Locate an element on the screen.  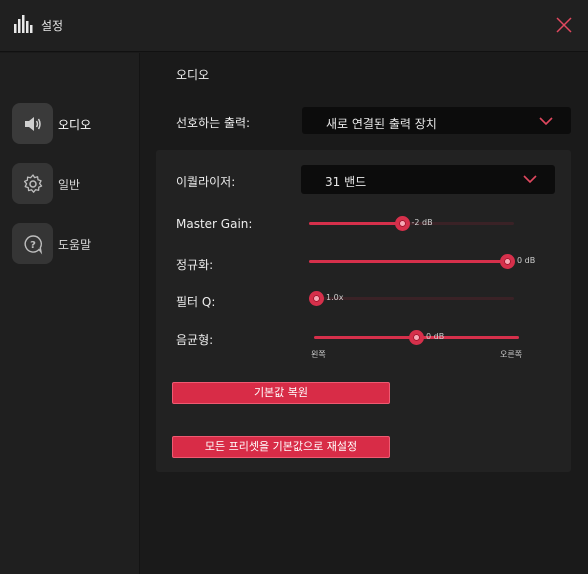
window-title: 설정 is located at coordinates (52, 26).